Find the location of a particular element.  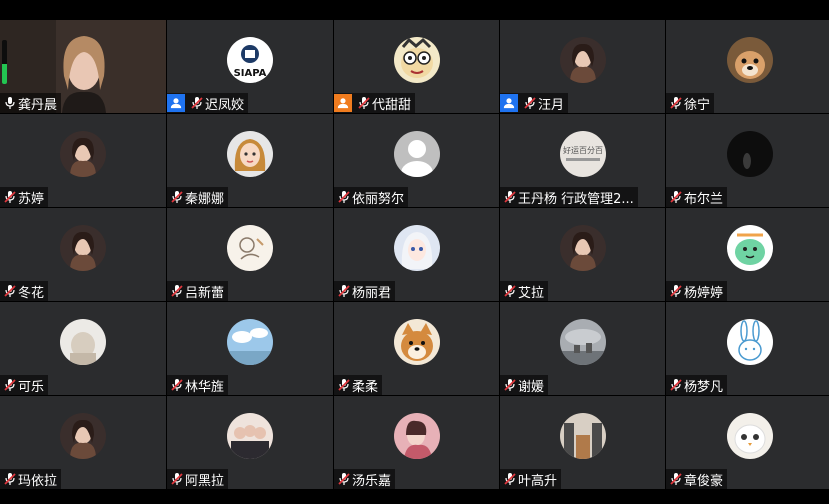

participant-label: 艾拉 is located at coordinates (524, 291).